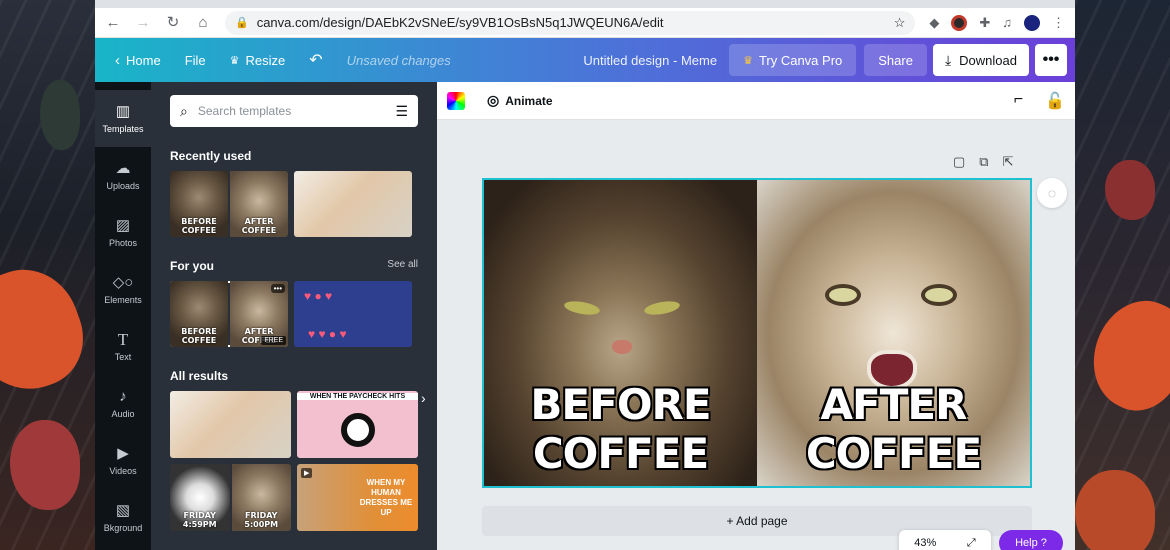 The image size is (1170, 550). What do you see at coordinates (971, 543) in the screenshot?
I see `fullscreen-icon: ⤢` at bounding box center [971, 543].